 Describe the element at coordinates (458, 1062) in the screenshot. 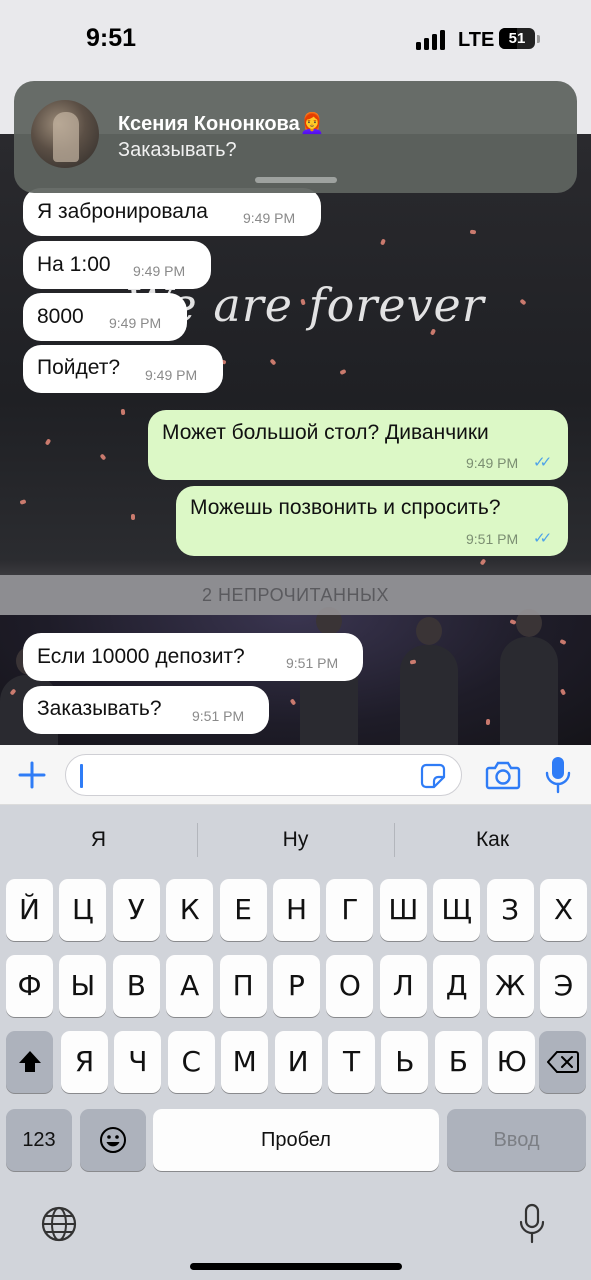

I see `key-Б: Б` at that location.